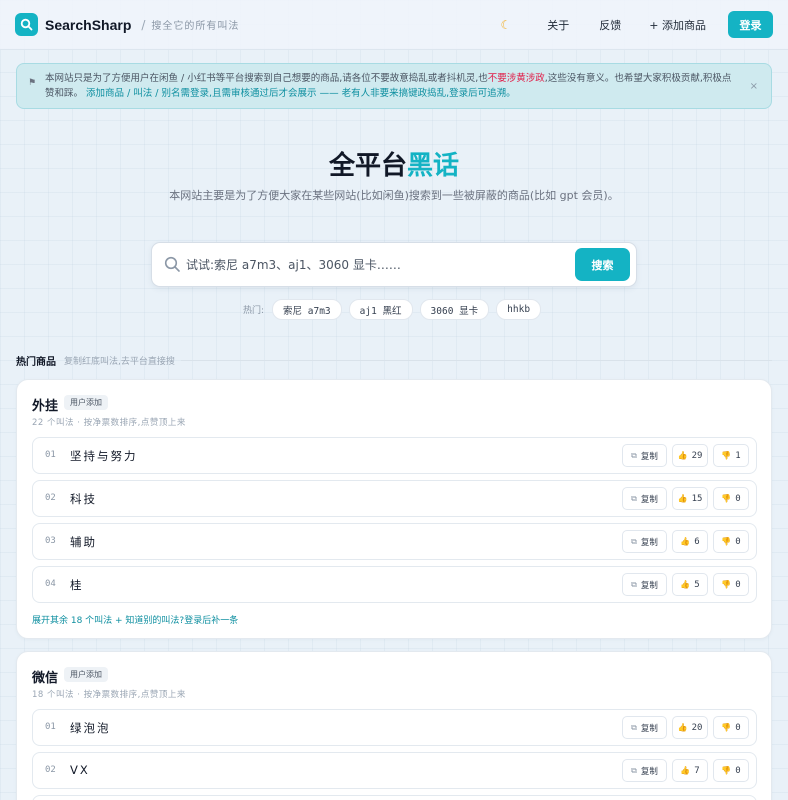 This screenshot has height=800, width=788. I want to click on alias-name: 坚持与努力, so click(104, 456).